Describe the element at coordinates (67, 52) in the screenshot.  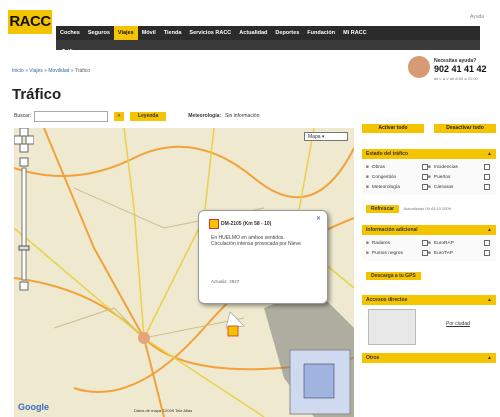
I see `subnav-item-trafico: Tráfico` at that location.